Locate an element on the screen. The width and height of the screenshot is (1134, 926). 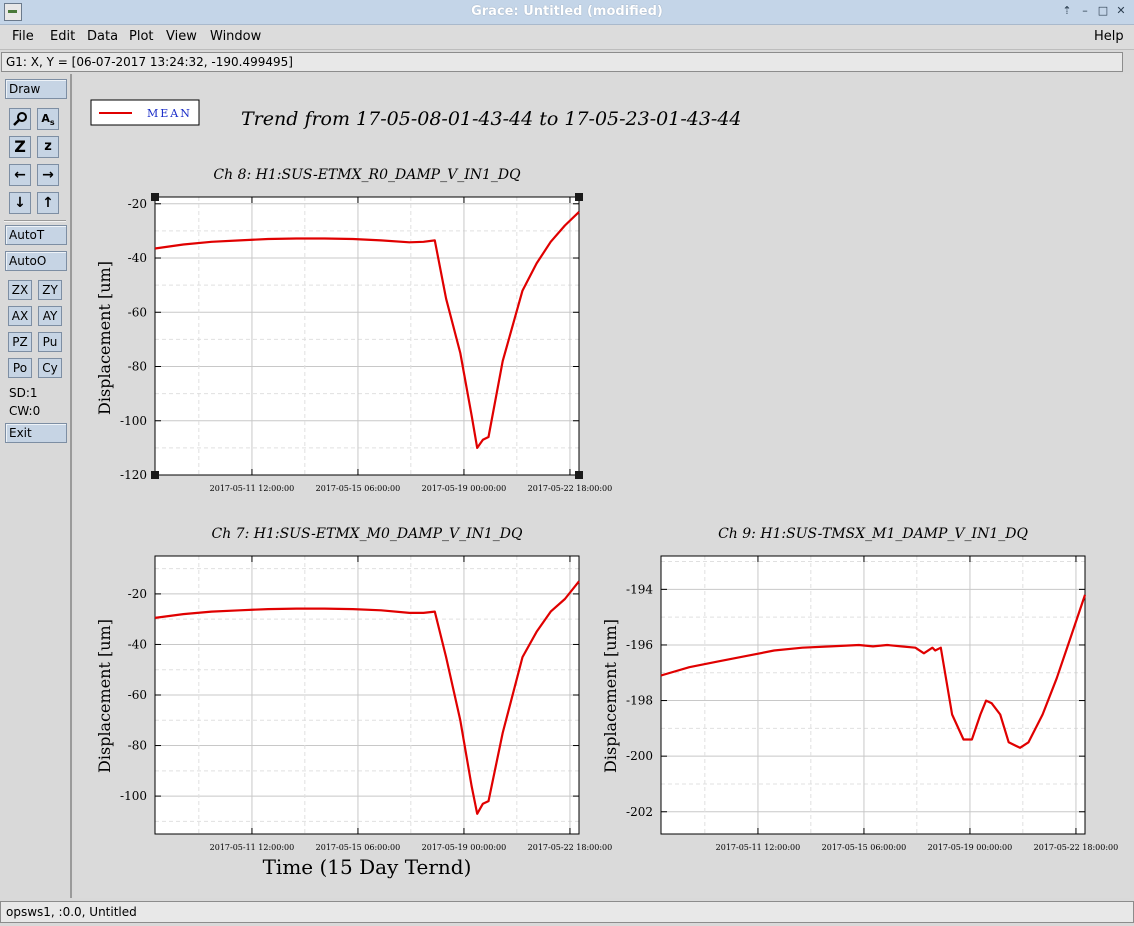
close-icon: ✕ is located at coordinates (1121, 11).